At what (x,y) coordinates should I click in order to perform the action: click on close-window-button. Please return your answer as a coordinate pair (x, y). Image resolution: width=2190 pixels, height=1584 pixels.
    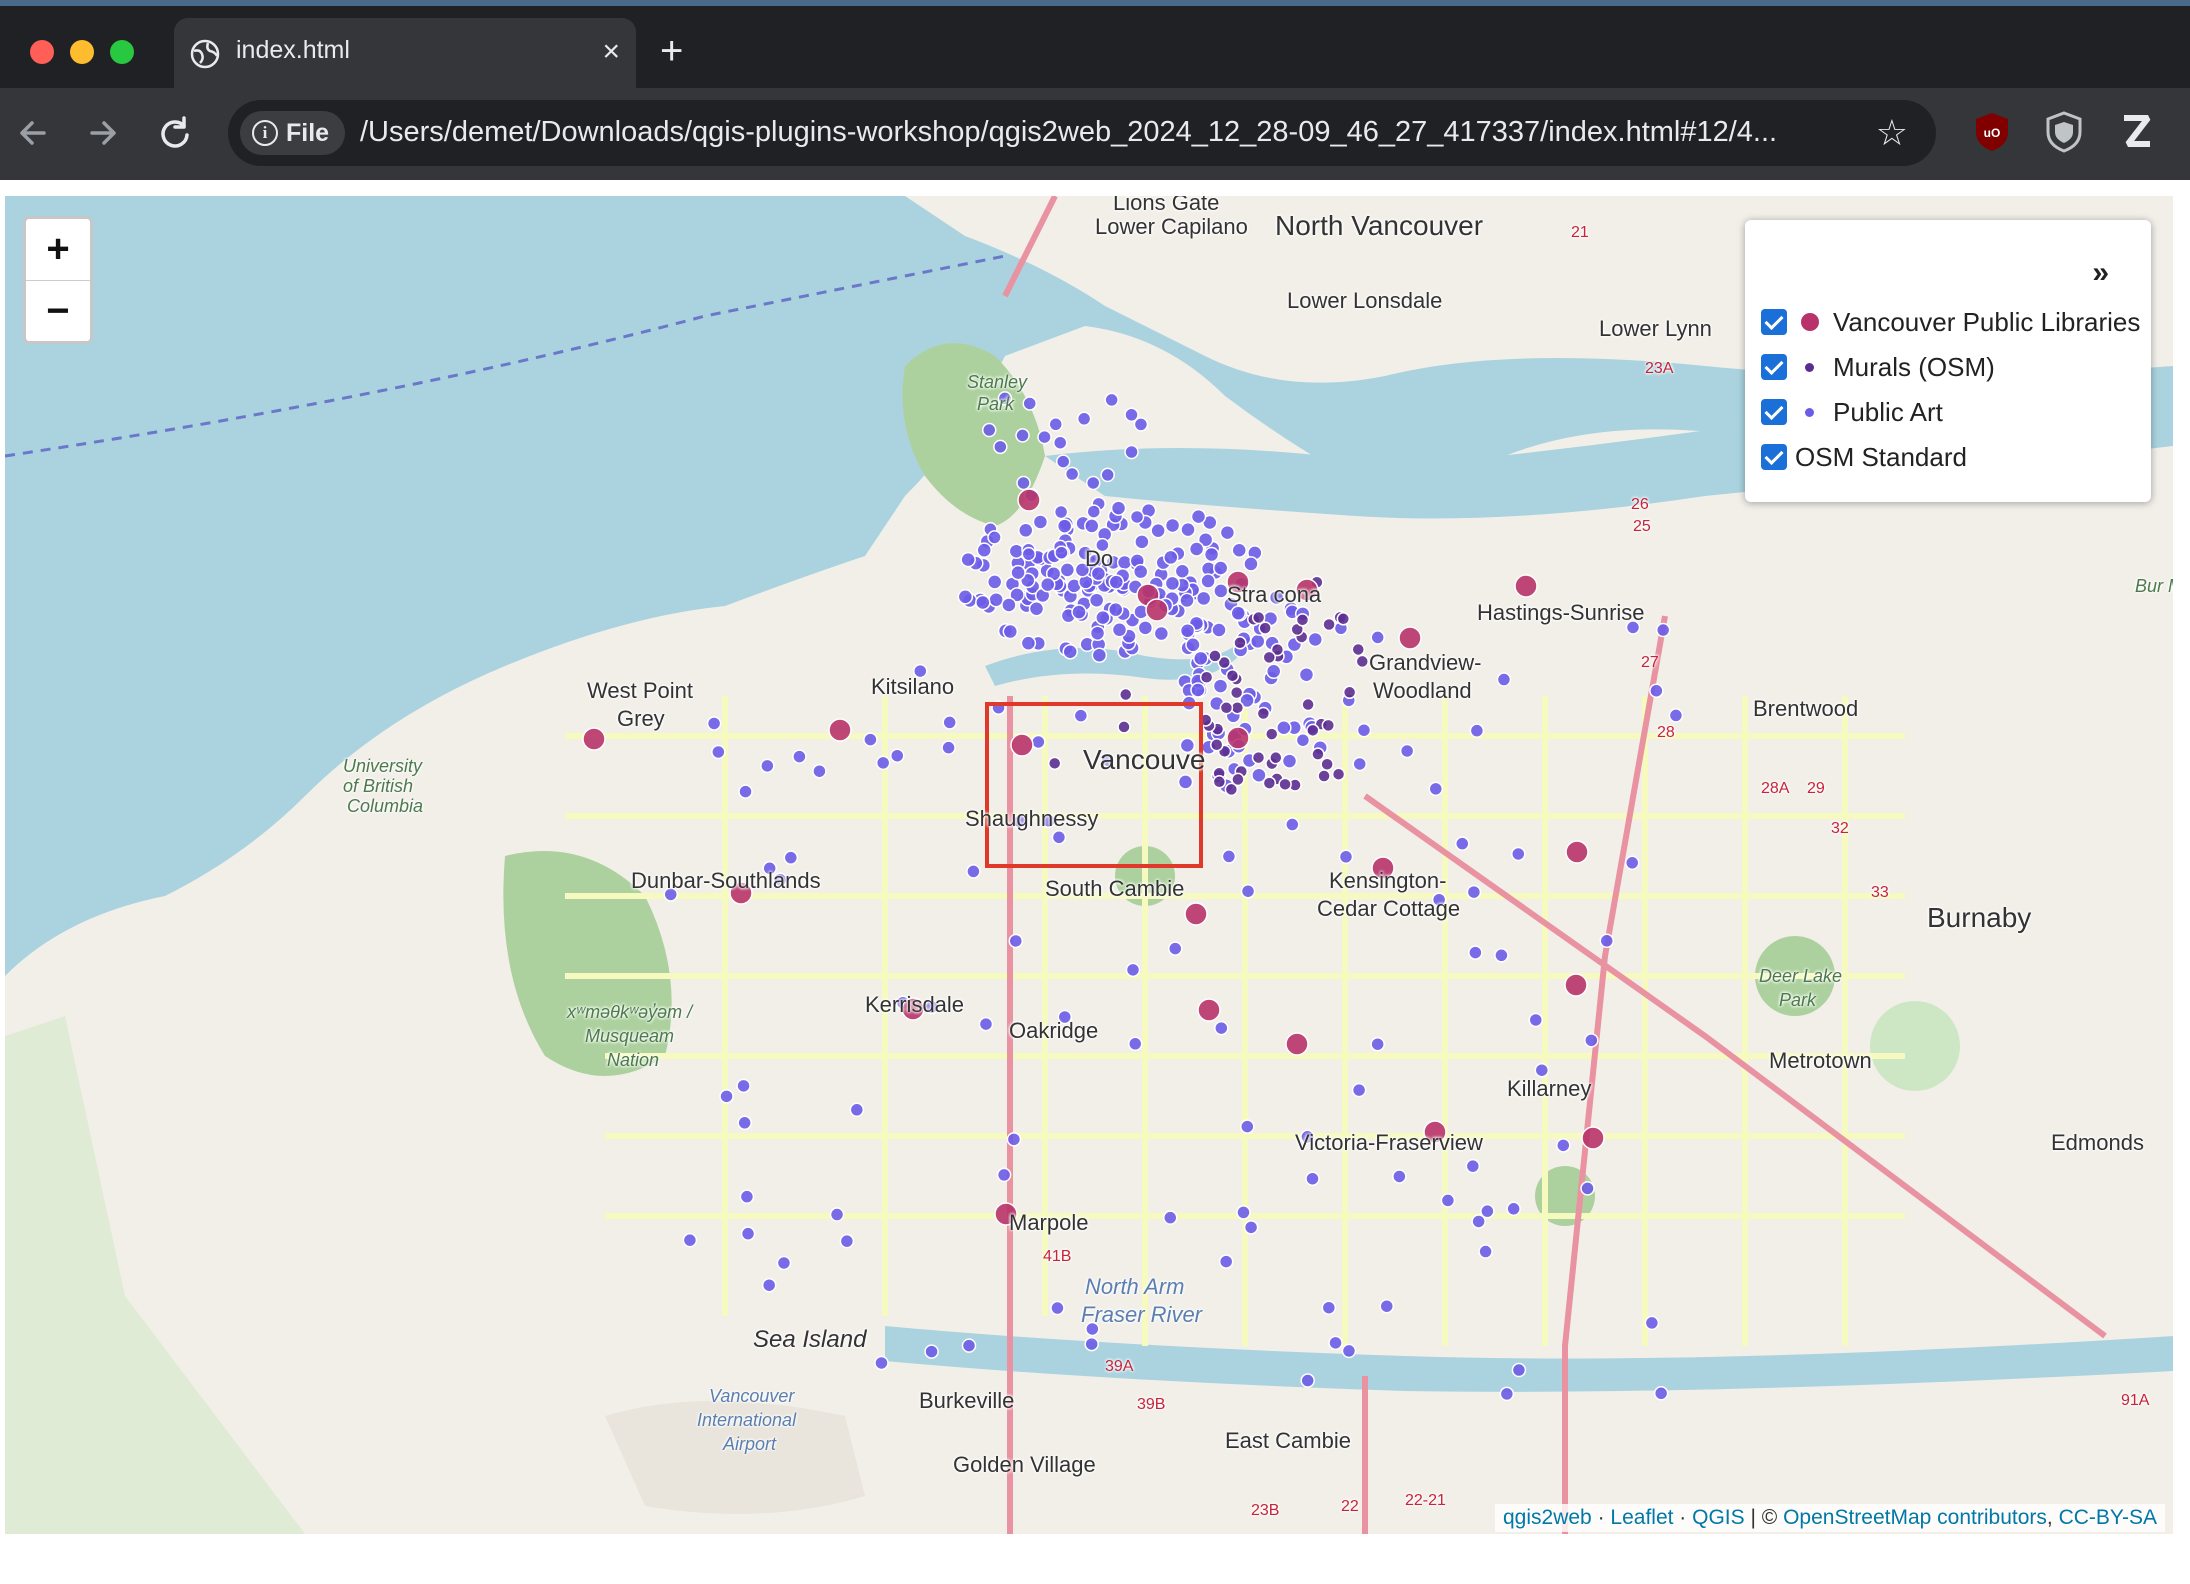
    Looking at the image, I should click on (42, 52).